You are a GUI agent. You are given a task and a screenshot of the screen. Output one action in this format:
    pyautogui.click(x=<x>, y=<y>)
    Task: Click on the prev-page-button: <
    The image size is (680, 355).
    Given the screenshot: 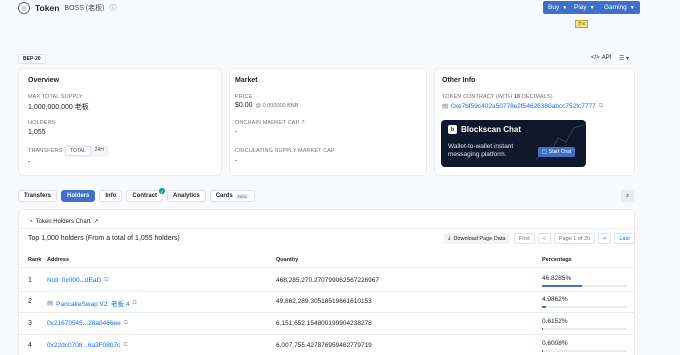 What is the action you would take?
    pyautogui.click(x=544, y=238)
    